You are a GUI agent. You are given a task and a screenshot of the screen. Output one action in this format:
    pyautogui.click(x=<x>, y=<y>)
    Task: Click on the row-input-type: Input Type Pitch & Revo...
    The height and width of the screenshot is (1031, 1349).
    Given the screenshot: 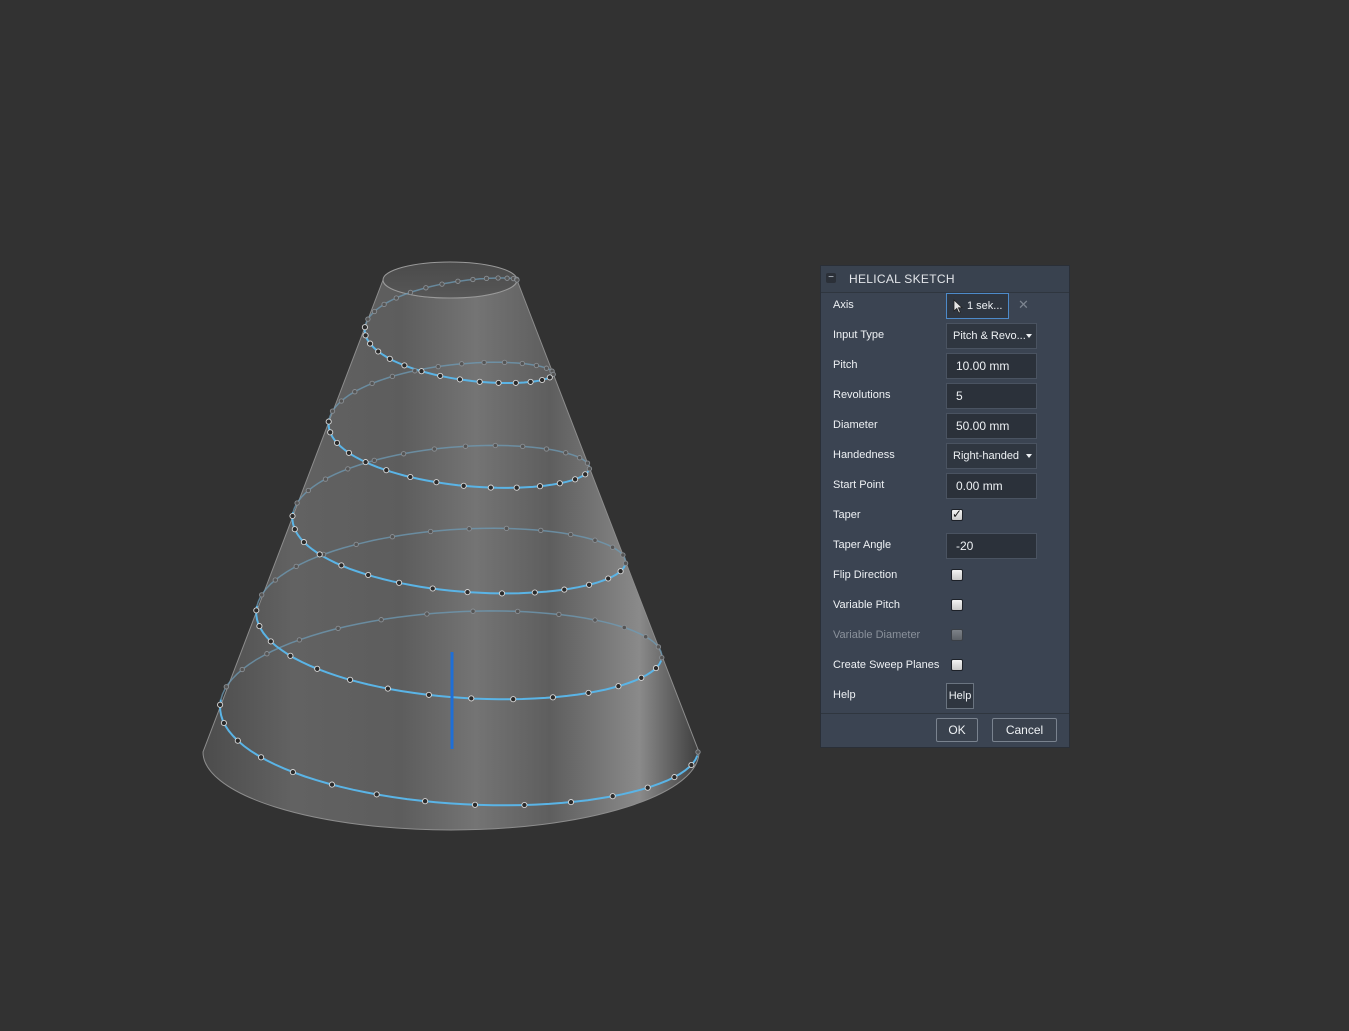 What is the action you would take?
    pyautogui.click(x=945, y=336)
    